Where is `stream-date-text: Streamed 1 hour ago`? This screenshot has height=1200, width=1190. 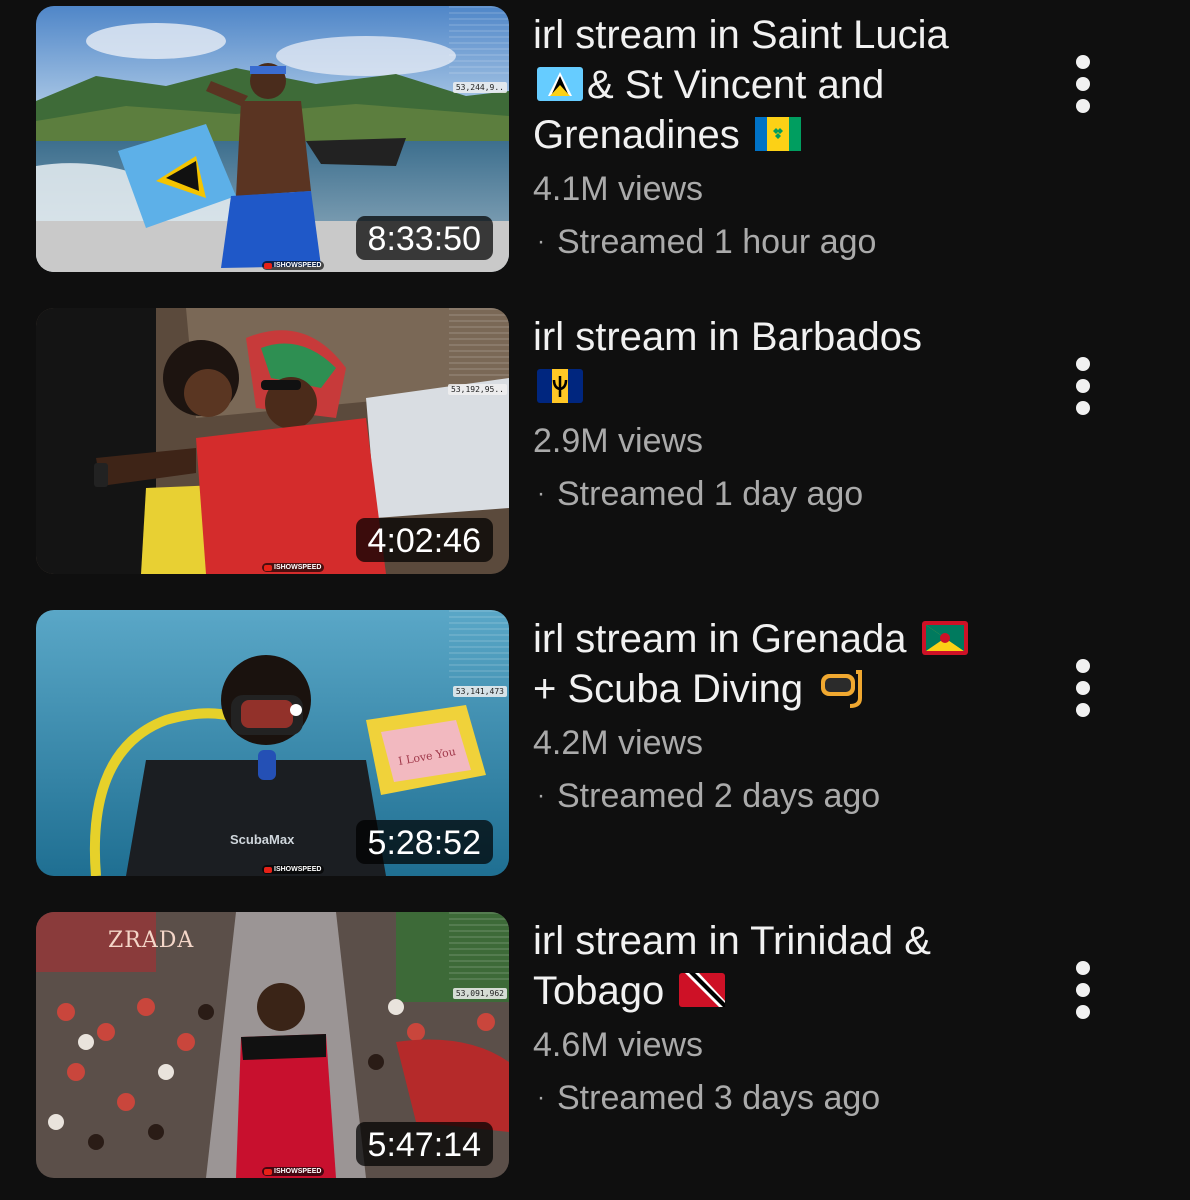
stream-date-text: Streamed 1 hour ago is located at coordinates (717, 242).